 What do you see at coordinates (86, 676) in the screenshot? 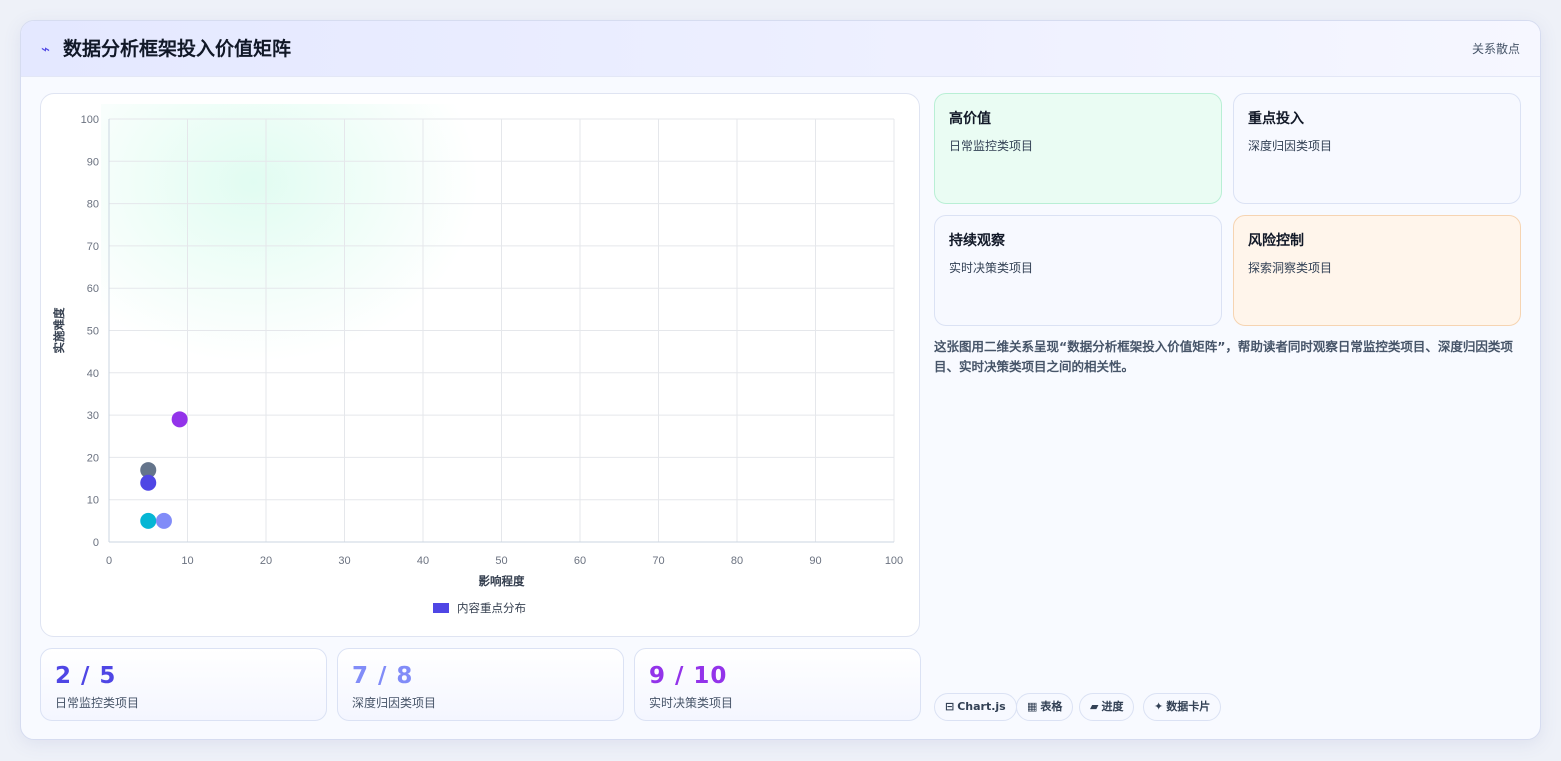
I see `stat-value: 2 / 5` at bounding box center [86, 676].